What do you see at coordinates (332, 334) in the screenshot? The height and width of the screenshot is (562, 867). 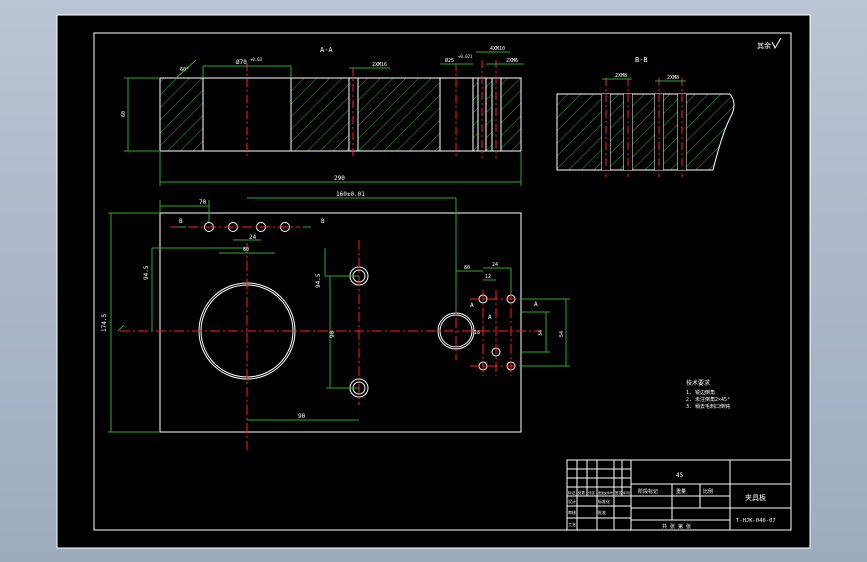 I see `dim-90-vertical: 90` at bounding box center [332, 334].